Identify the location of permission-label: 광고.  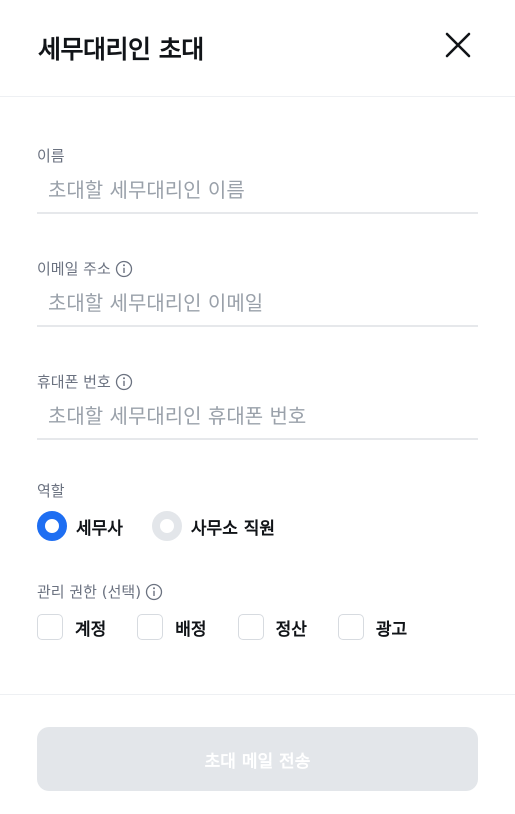
(391, 629).